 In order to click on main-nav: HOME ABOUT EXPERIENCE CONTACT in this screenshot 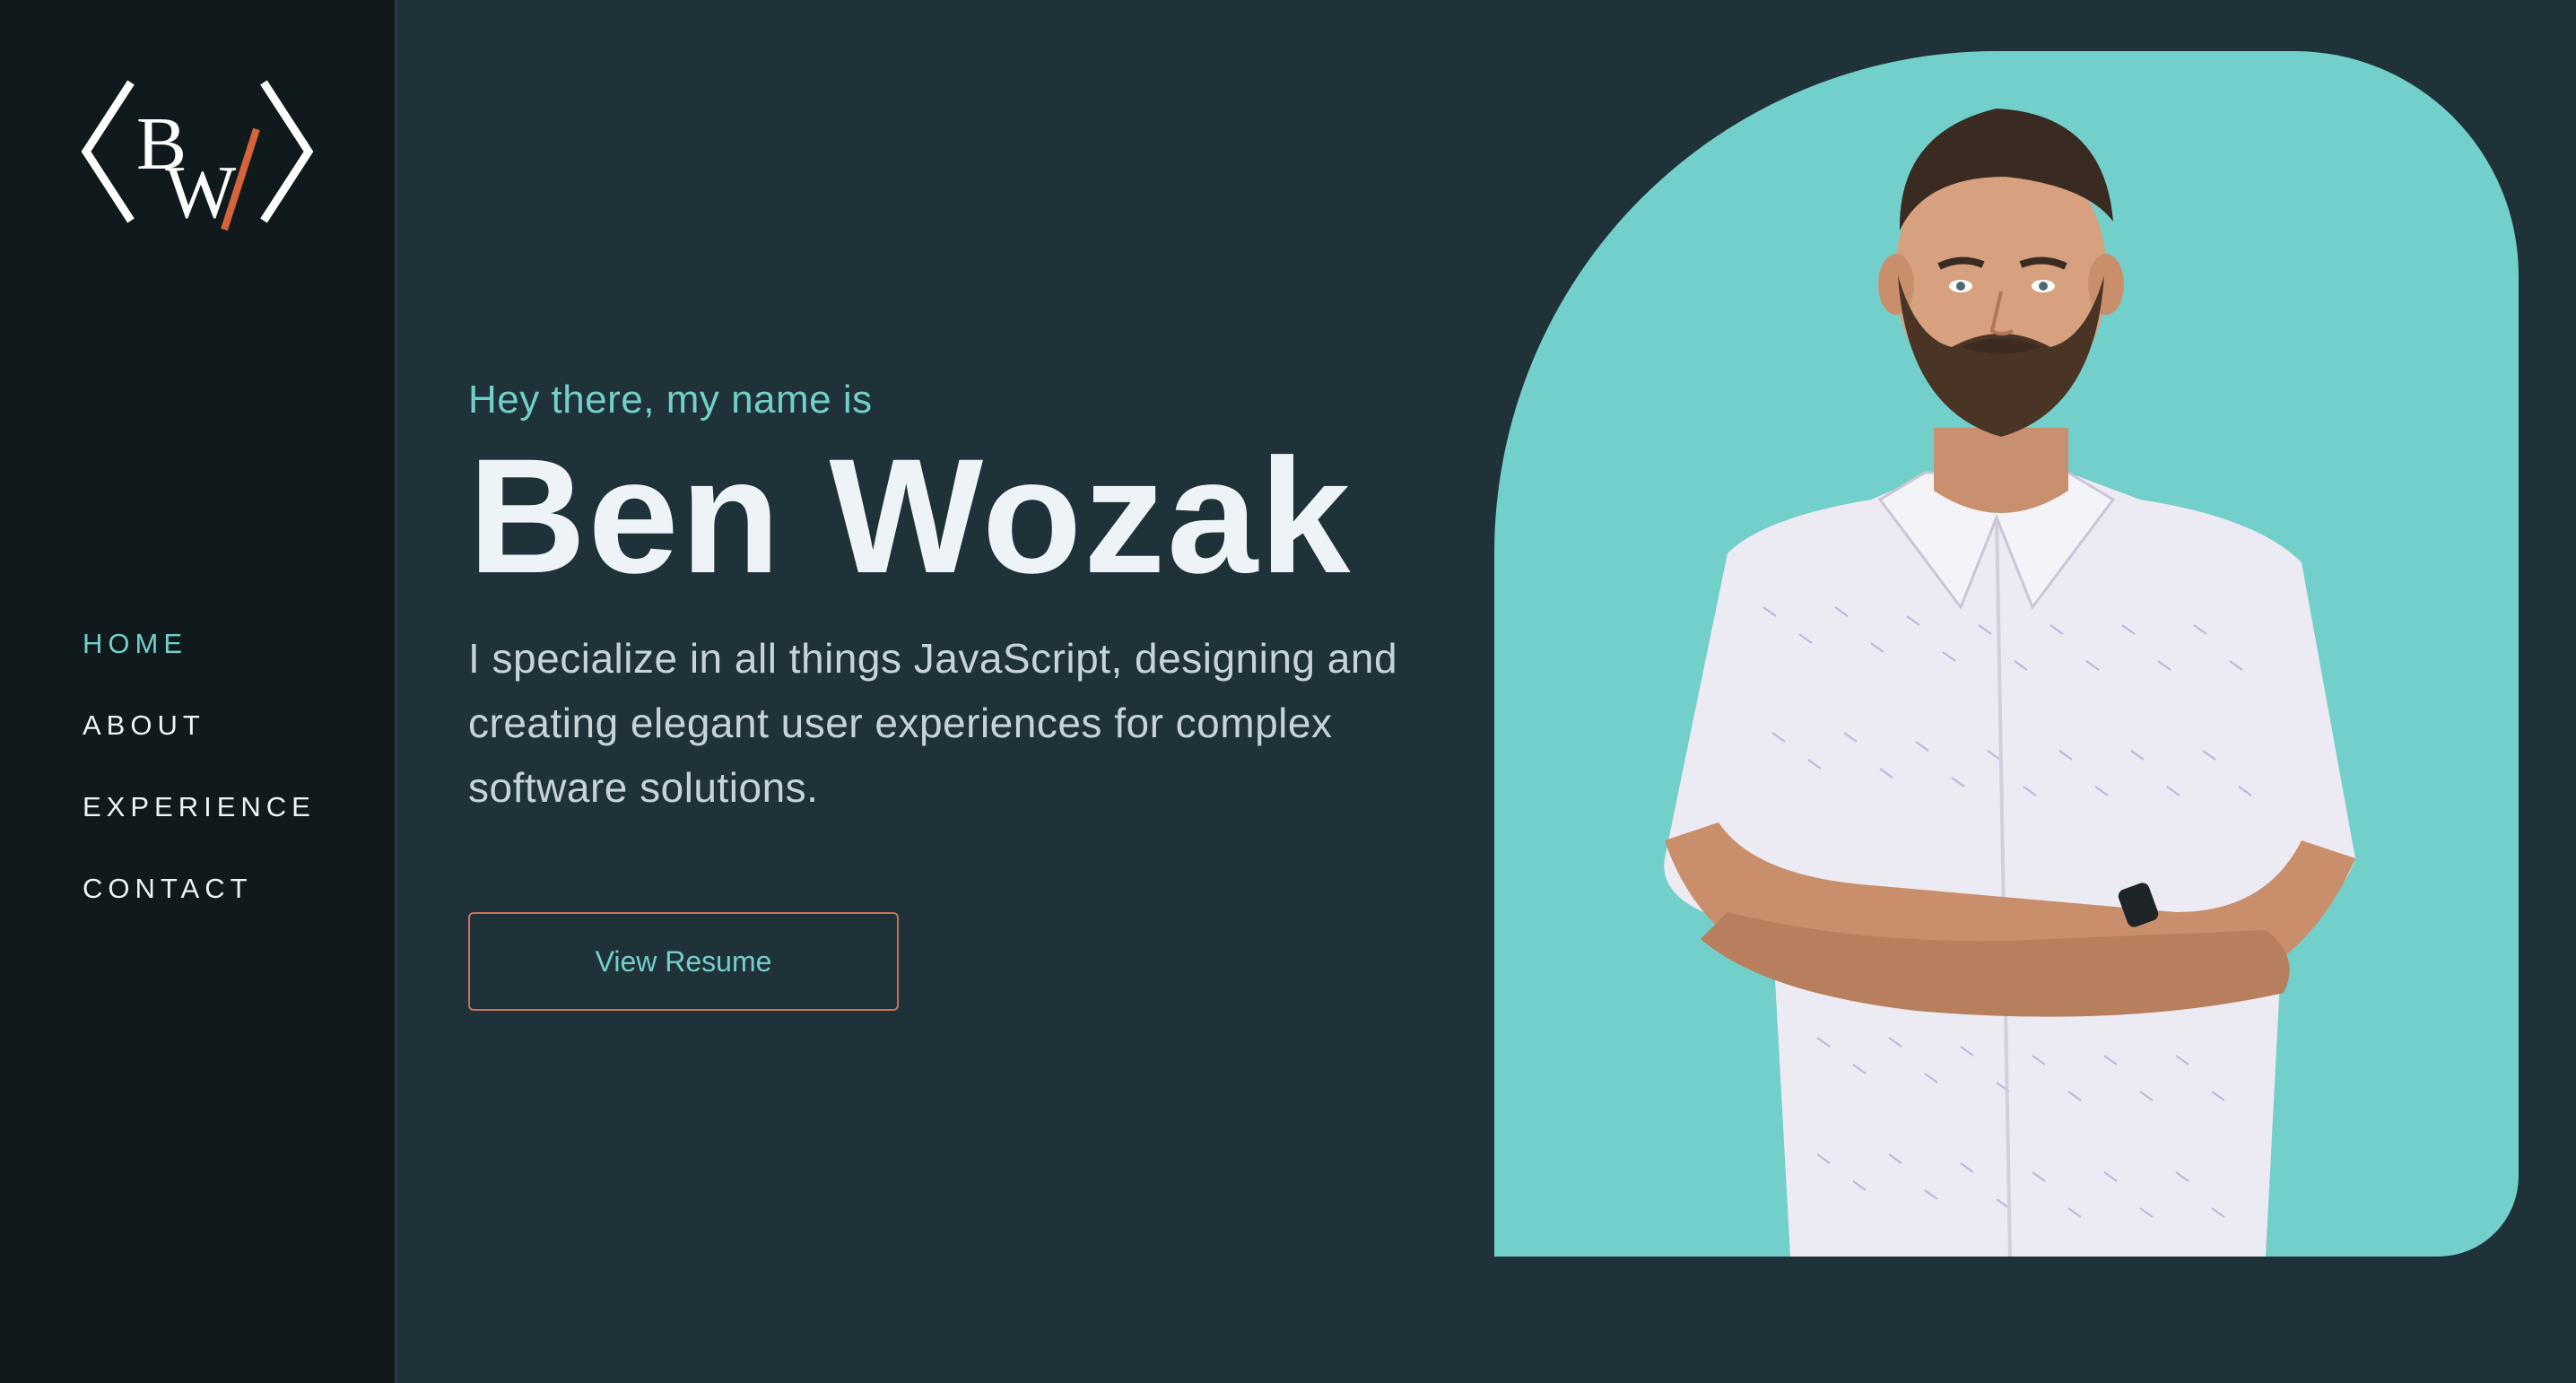, I will do `click(199, 791)`.